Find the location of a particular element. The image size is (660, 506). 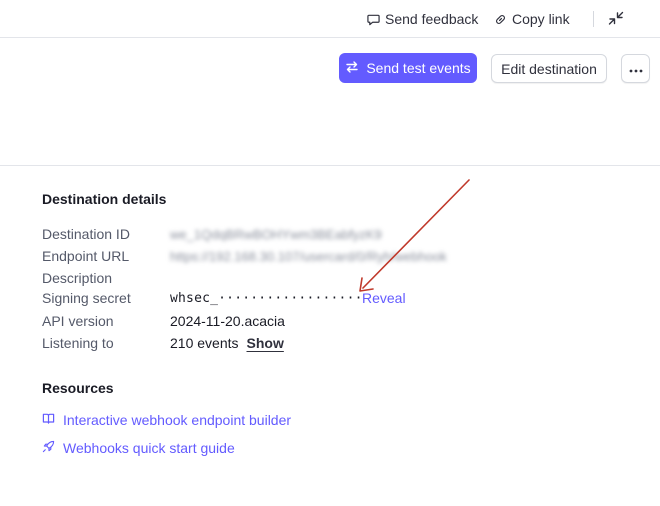

listening-to-label: Listening to is located at coordinates (78, 343).